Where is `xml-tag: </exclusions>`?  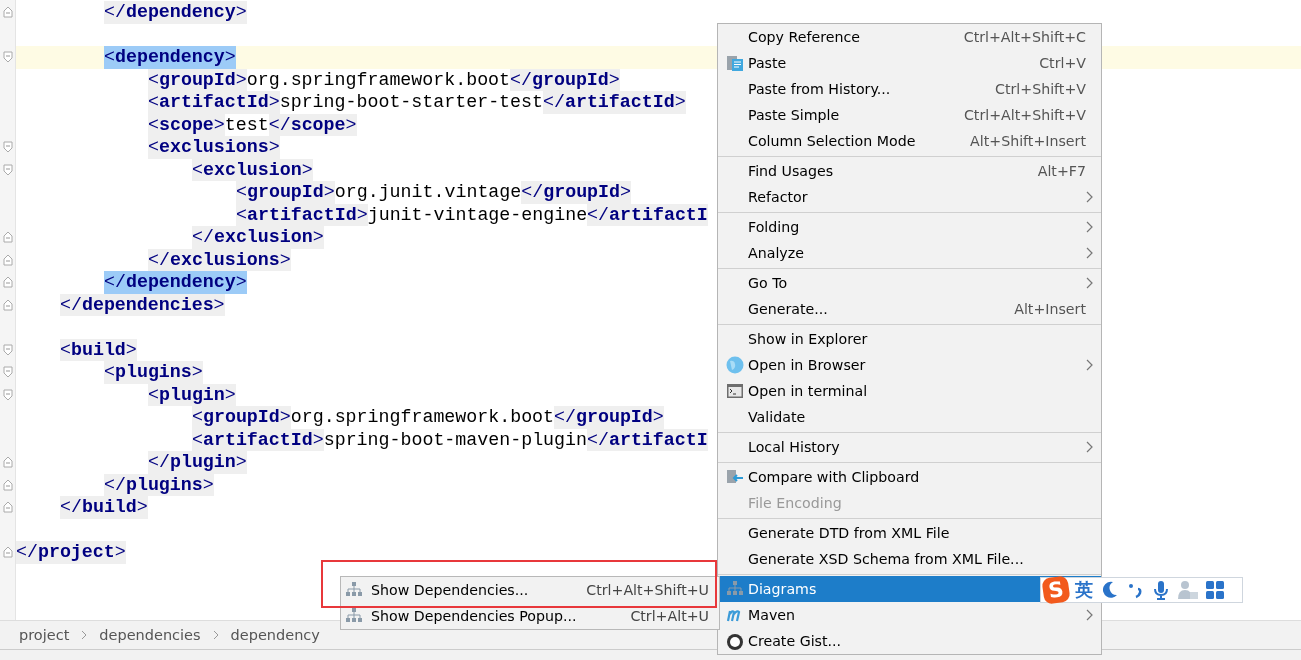 xml-tag: </exclusions> is located at coordinates (219, 259).